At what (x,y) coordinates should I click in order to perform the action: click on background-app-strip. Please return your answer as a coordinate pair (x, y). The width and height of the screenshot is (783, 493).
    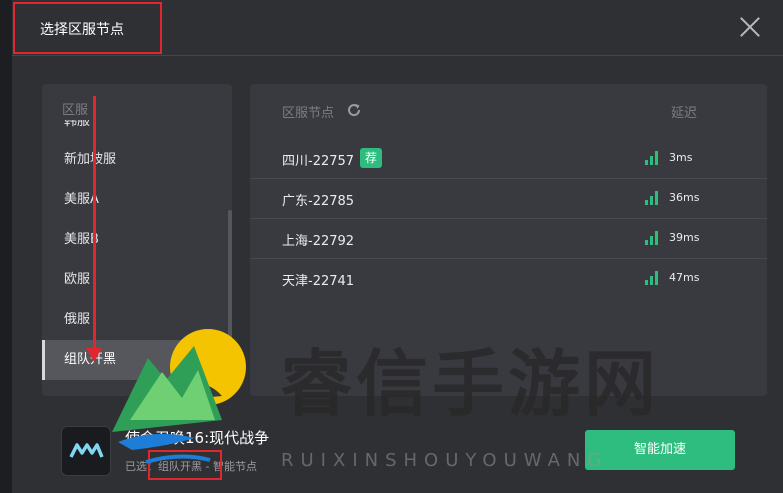
    Looking at the image, I should click on (6, 246).